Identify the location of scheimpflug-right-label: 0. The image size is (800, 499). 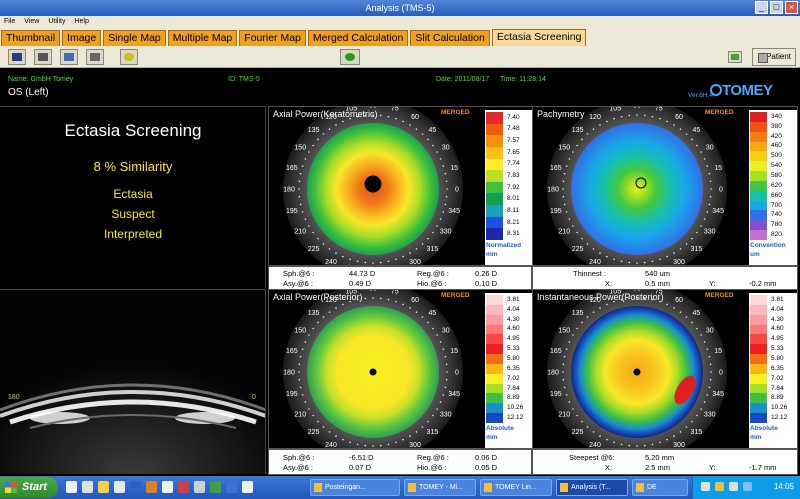
(254, 397).